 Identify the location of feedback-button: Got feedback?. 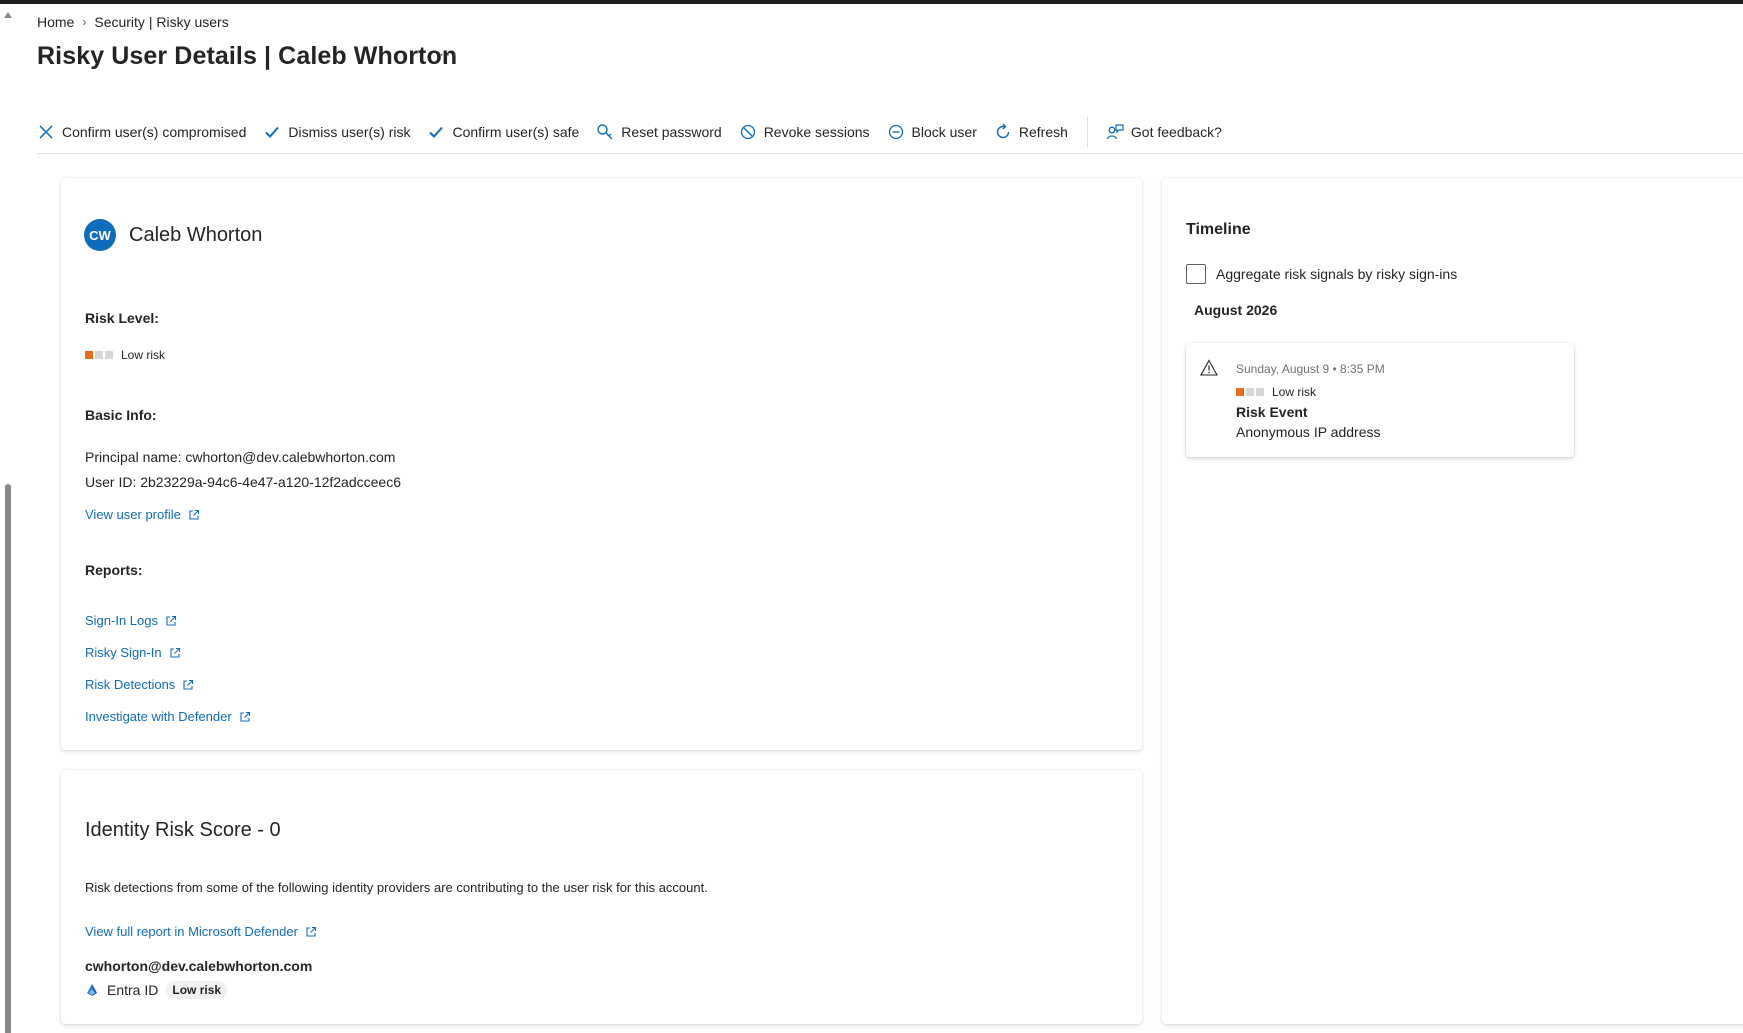
(1164, 132).